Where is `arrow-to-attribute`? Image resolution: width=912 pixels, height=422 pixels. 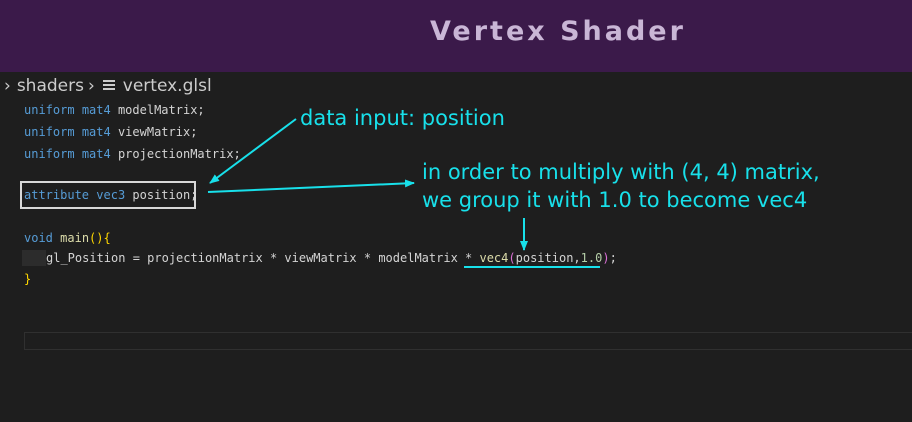
arrow-to-attribute is located at coordinates (253, 151).